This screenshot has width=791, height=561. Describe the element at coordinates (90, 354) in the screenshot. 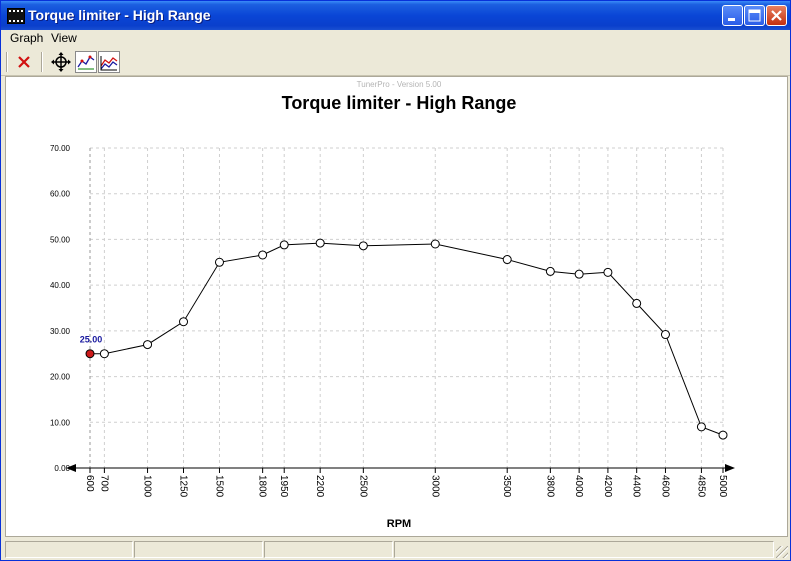

I see `selected-data-point` at that location.